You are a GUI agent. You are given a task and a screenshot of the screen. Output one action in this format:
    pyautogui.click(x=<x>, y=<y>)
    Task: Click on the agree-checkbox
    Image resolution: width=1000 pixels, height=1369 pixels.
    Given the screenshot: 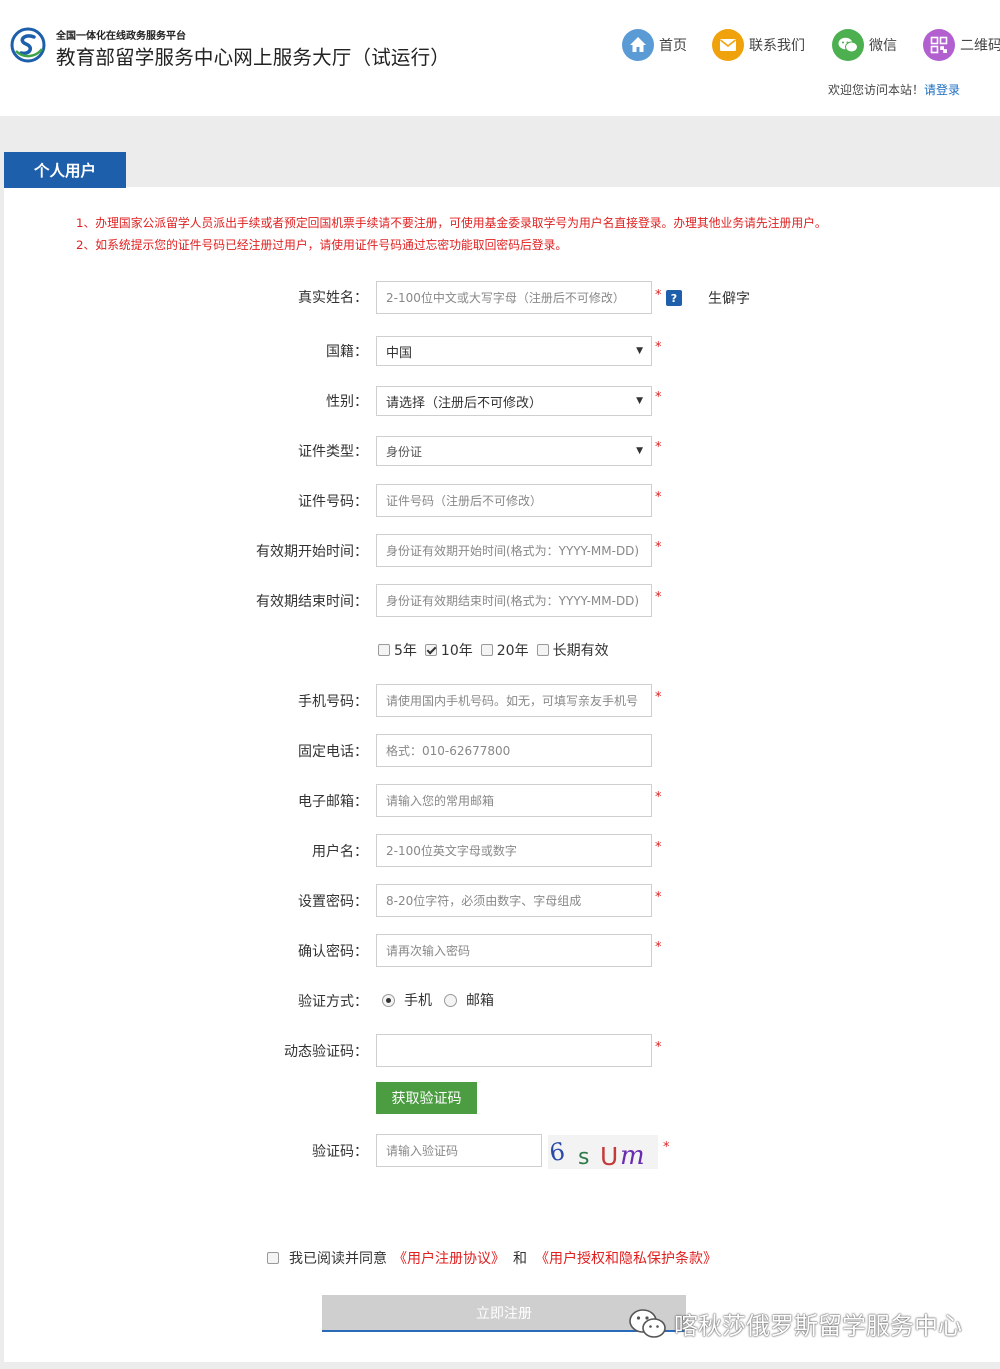 What is the action you would take?
    pyautogui.click(x=273, y=1258)
    